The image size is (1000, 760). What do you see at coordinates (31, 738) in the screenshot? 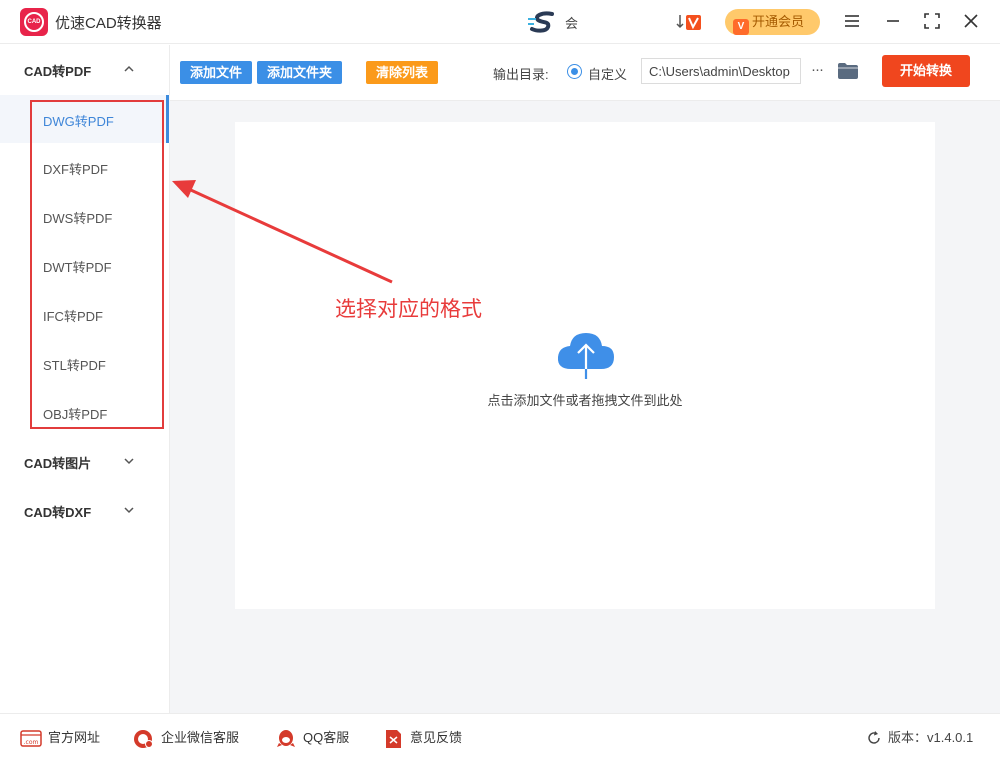
I see `website-icon: .com` at bounding box center [31, 738].